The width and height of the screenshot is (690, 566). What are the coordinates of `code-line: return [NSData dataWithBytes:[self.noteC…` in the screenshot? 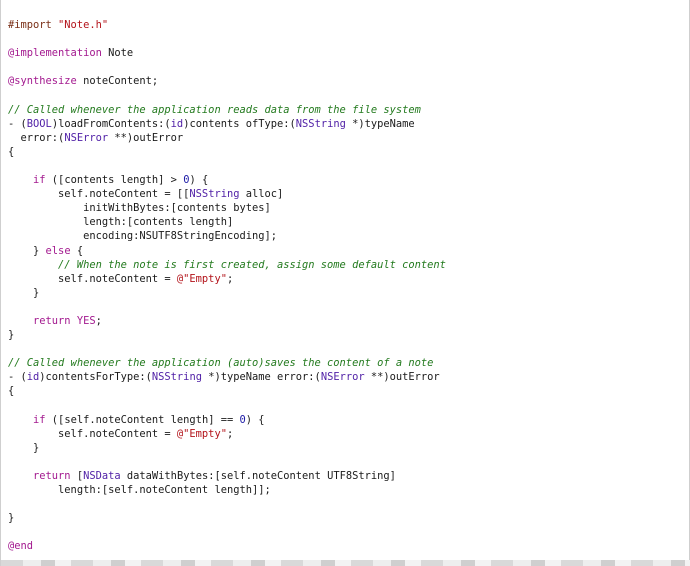 It's located at (227, 476).